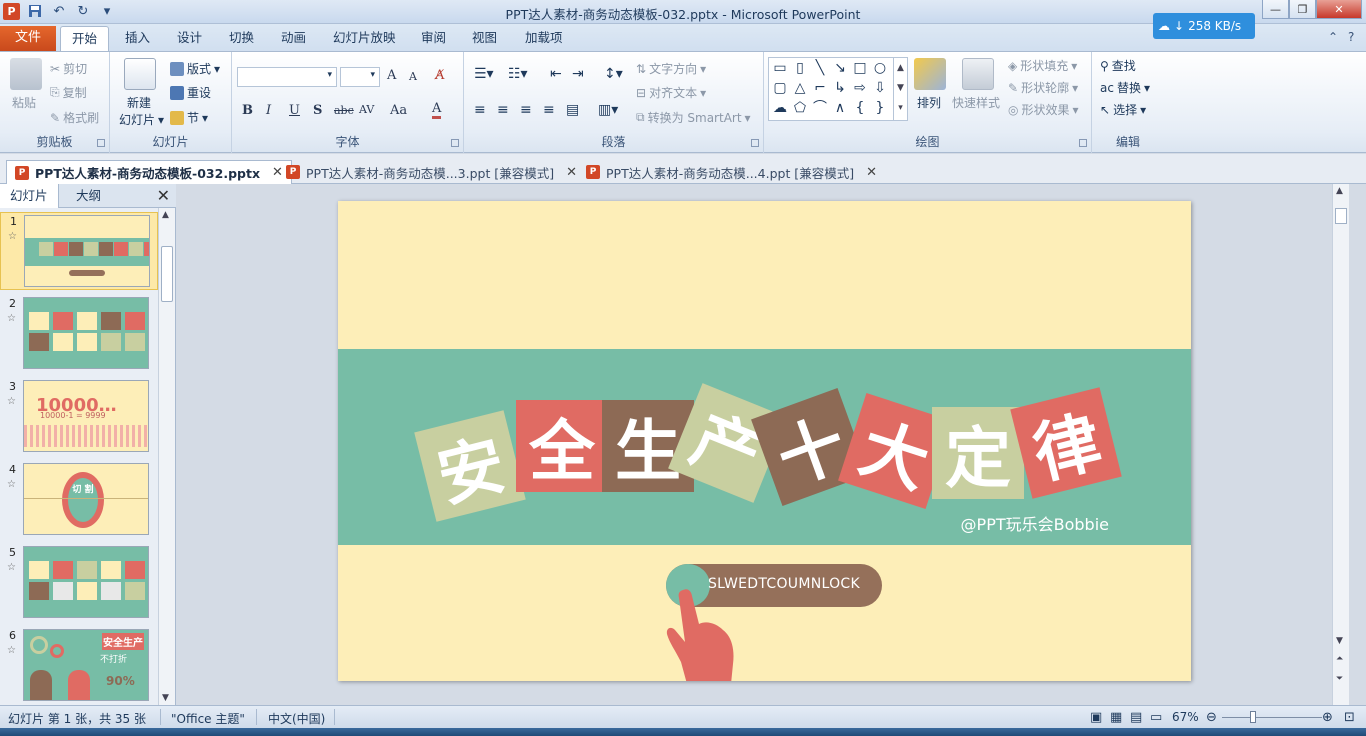 Image resolution: width=1366 pixels, height=736 pixels. I want to click on shrink-font-button: A, so click(413, 76).